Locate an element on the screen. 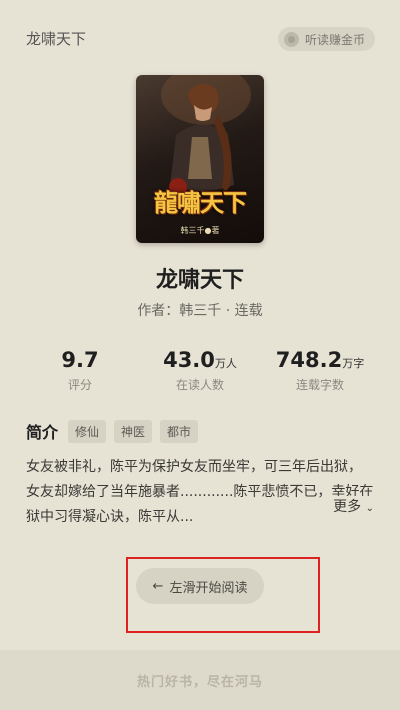 This screenshot has width=400, height=710. footer-text: 热门好书，尽在河马 is located at coordinates (199, 682).